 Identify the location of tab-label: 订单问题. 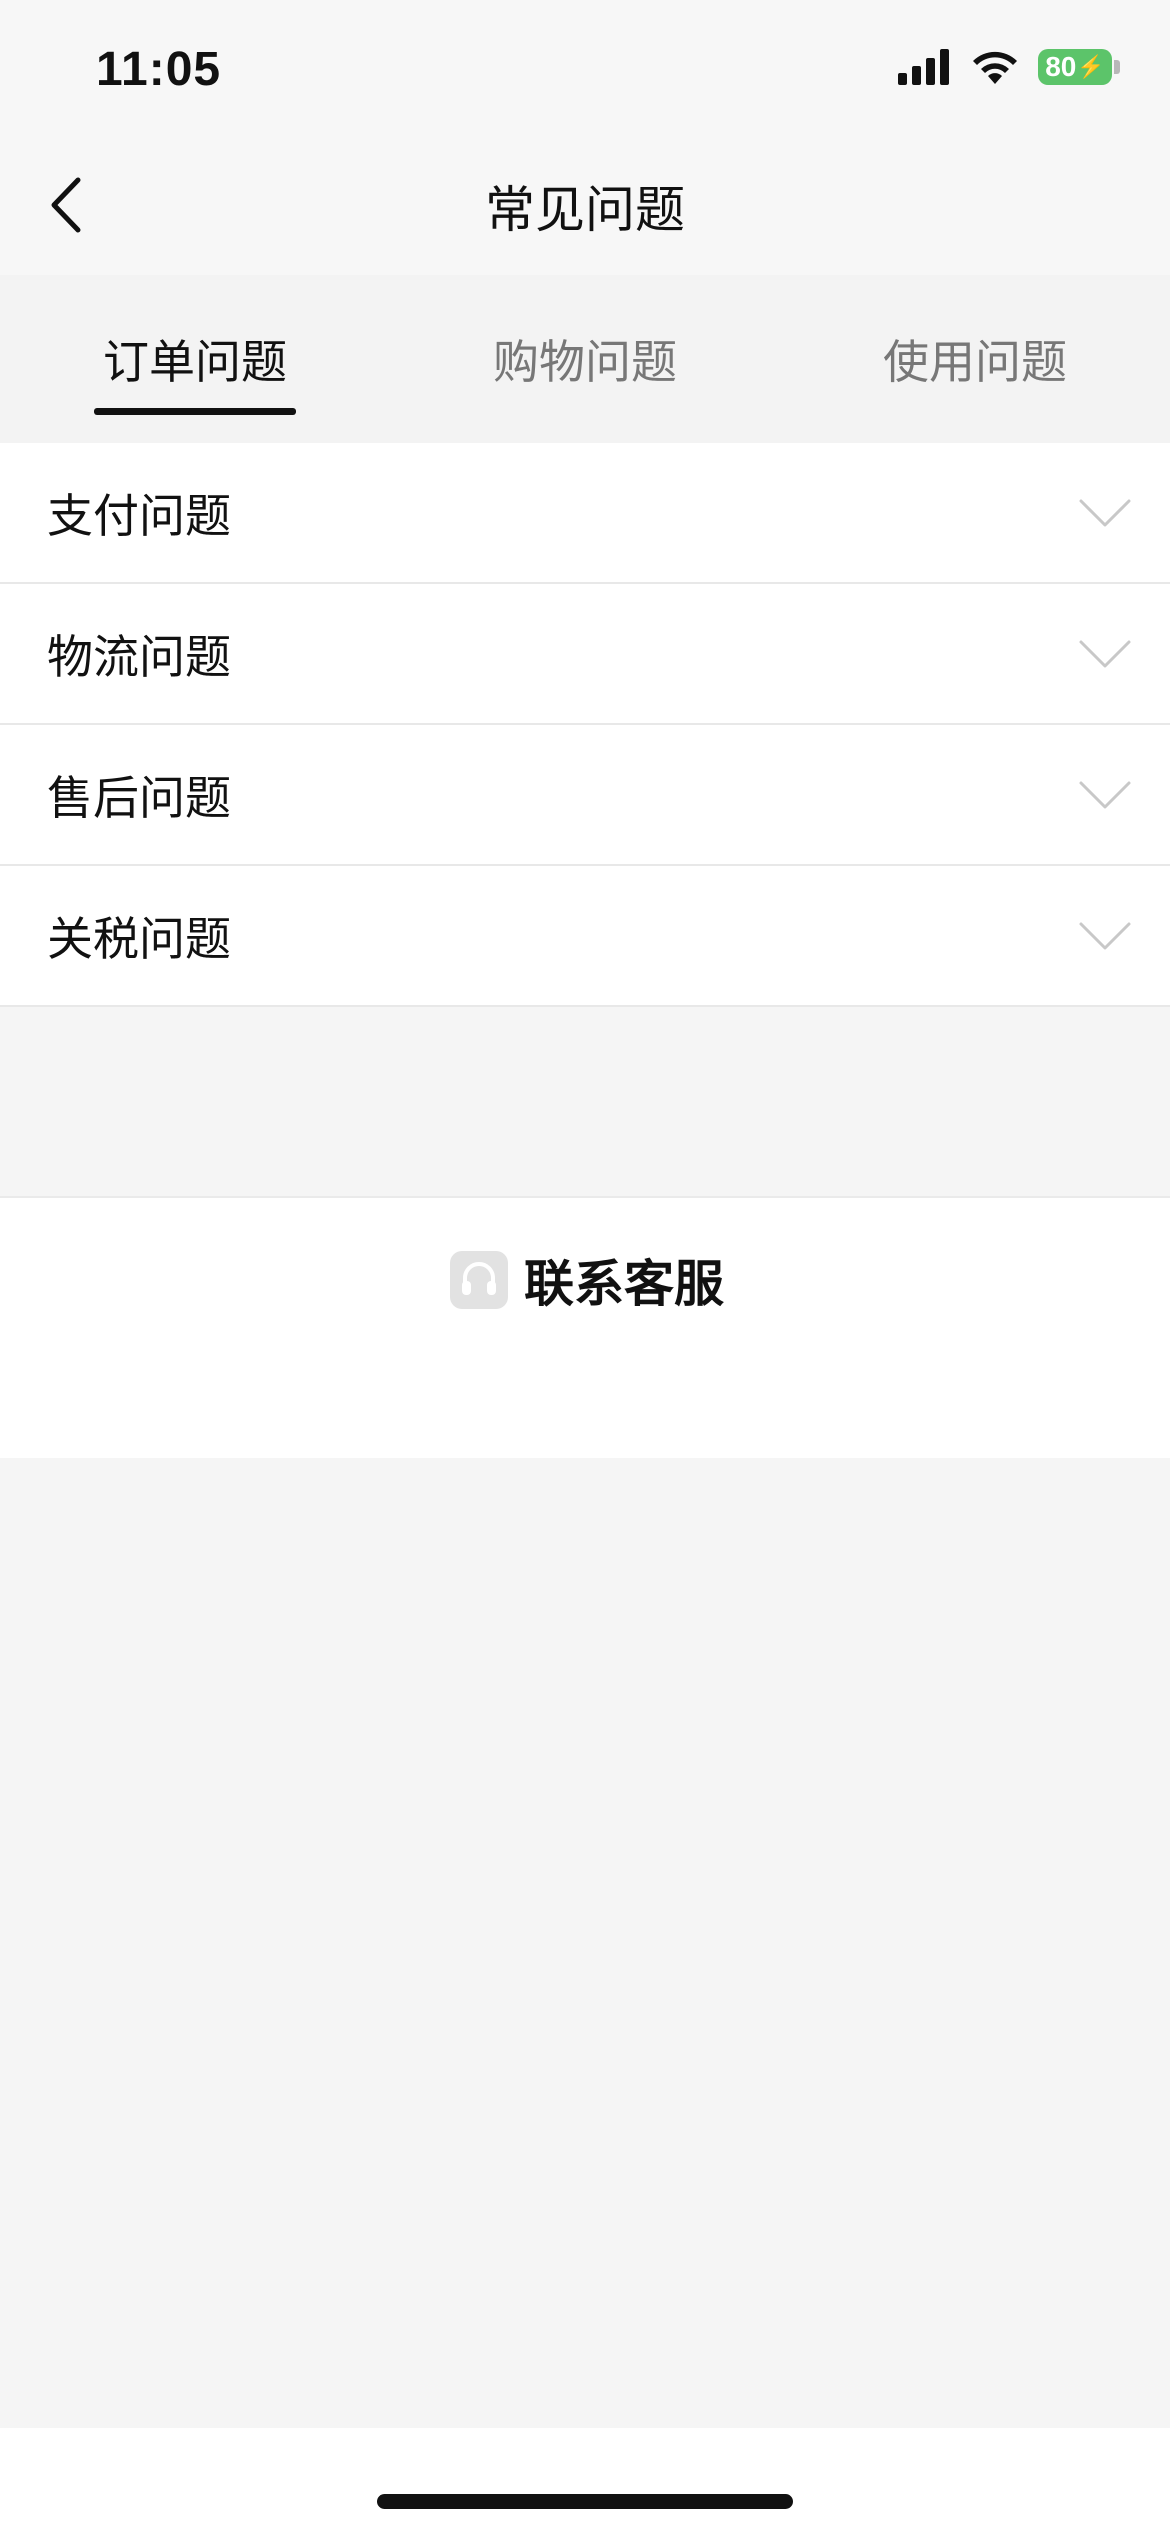
(195, 362).